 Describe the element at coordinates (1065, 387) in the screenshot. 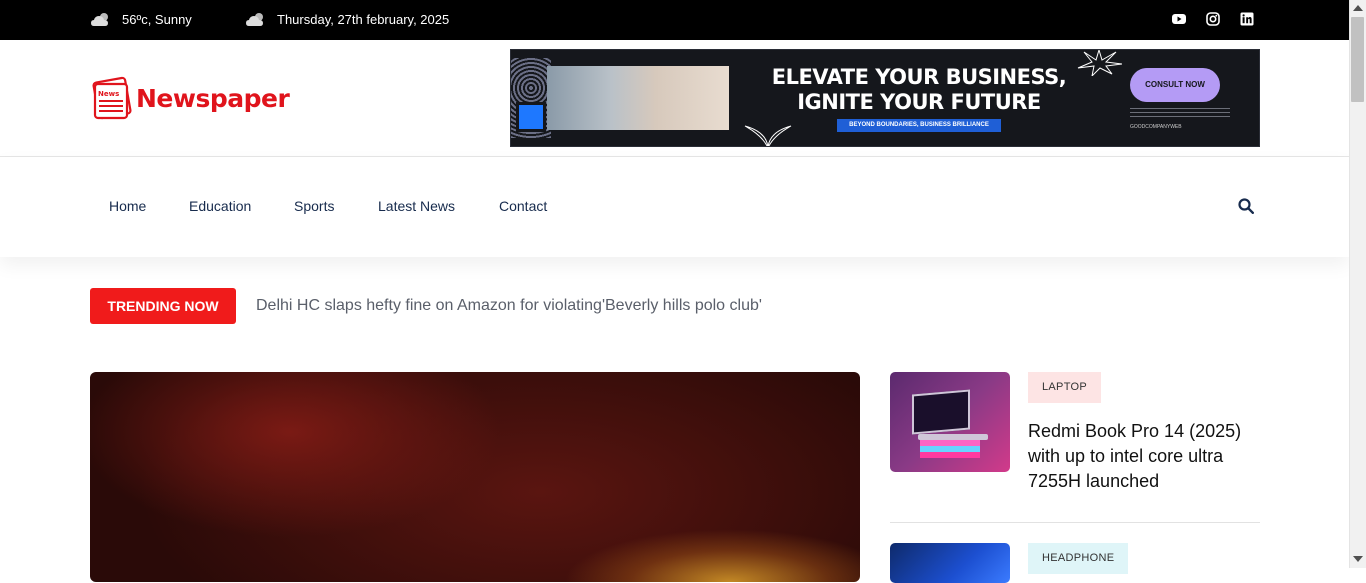

I see `category-tag: LAPTOP` at that location.